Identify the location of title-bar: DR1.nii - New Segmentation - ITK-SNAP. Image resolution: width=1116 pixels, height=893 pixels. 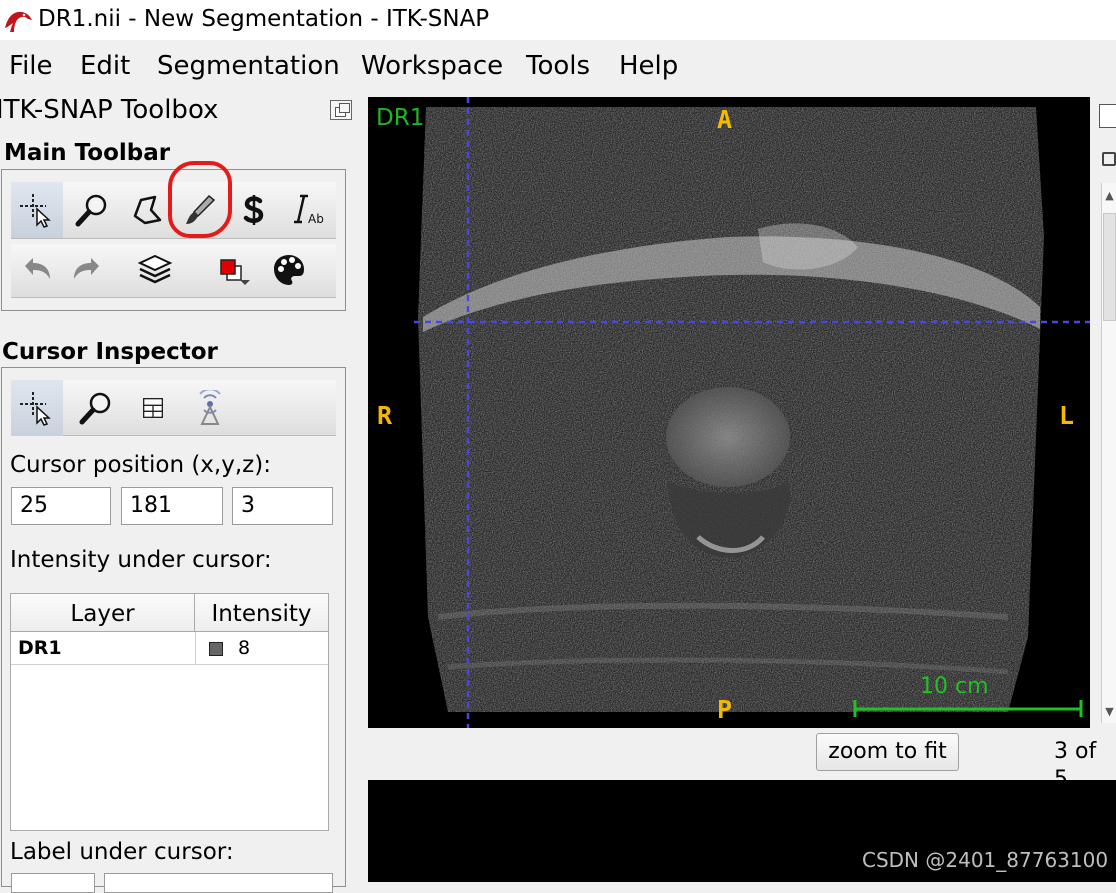
(558, 20).